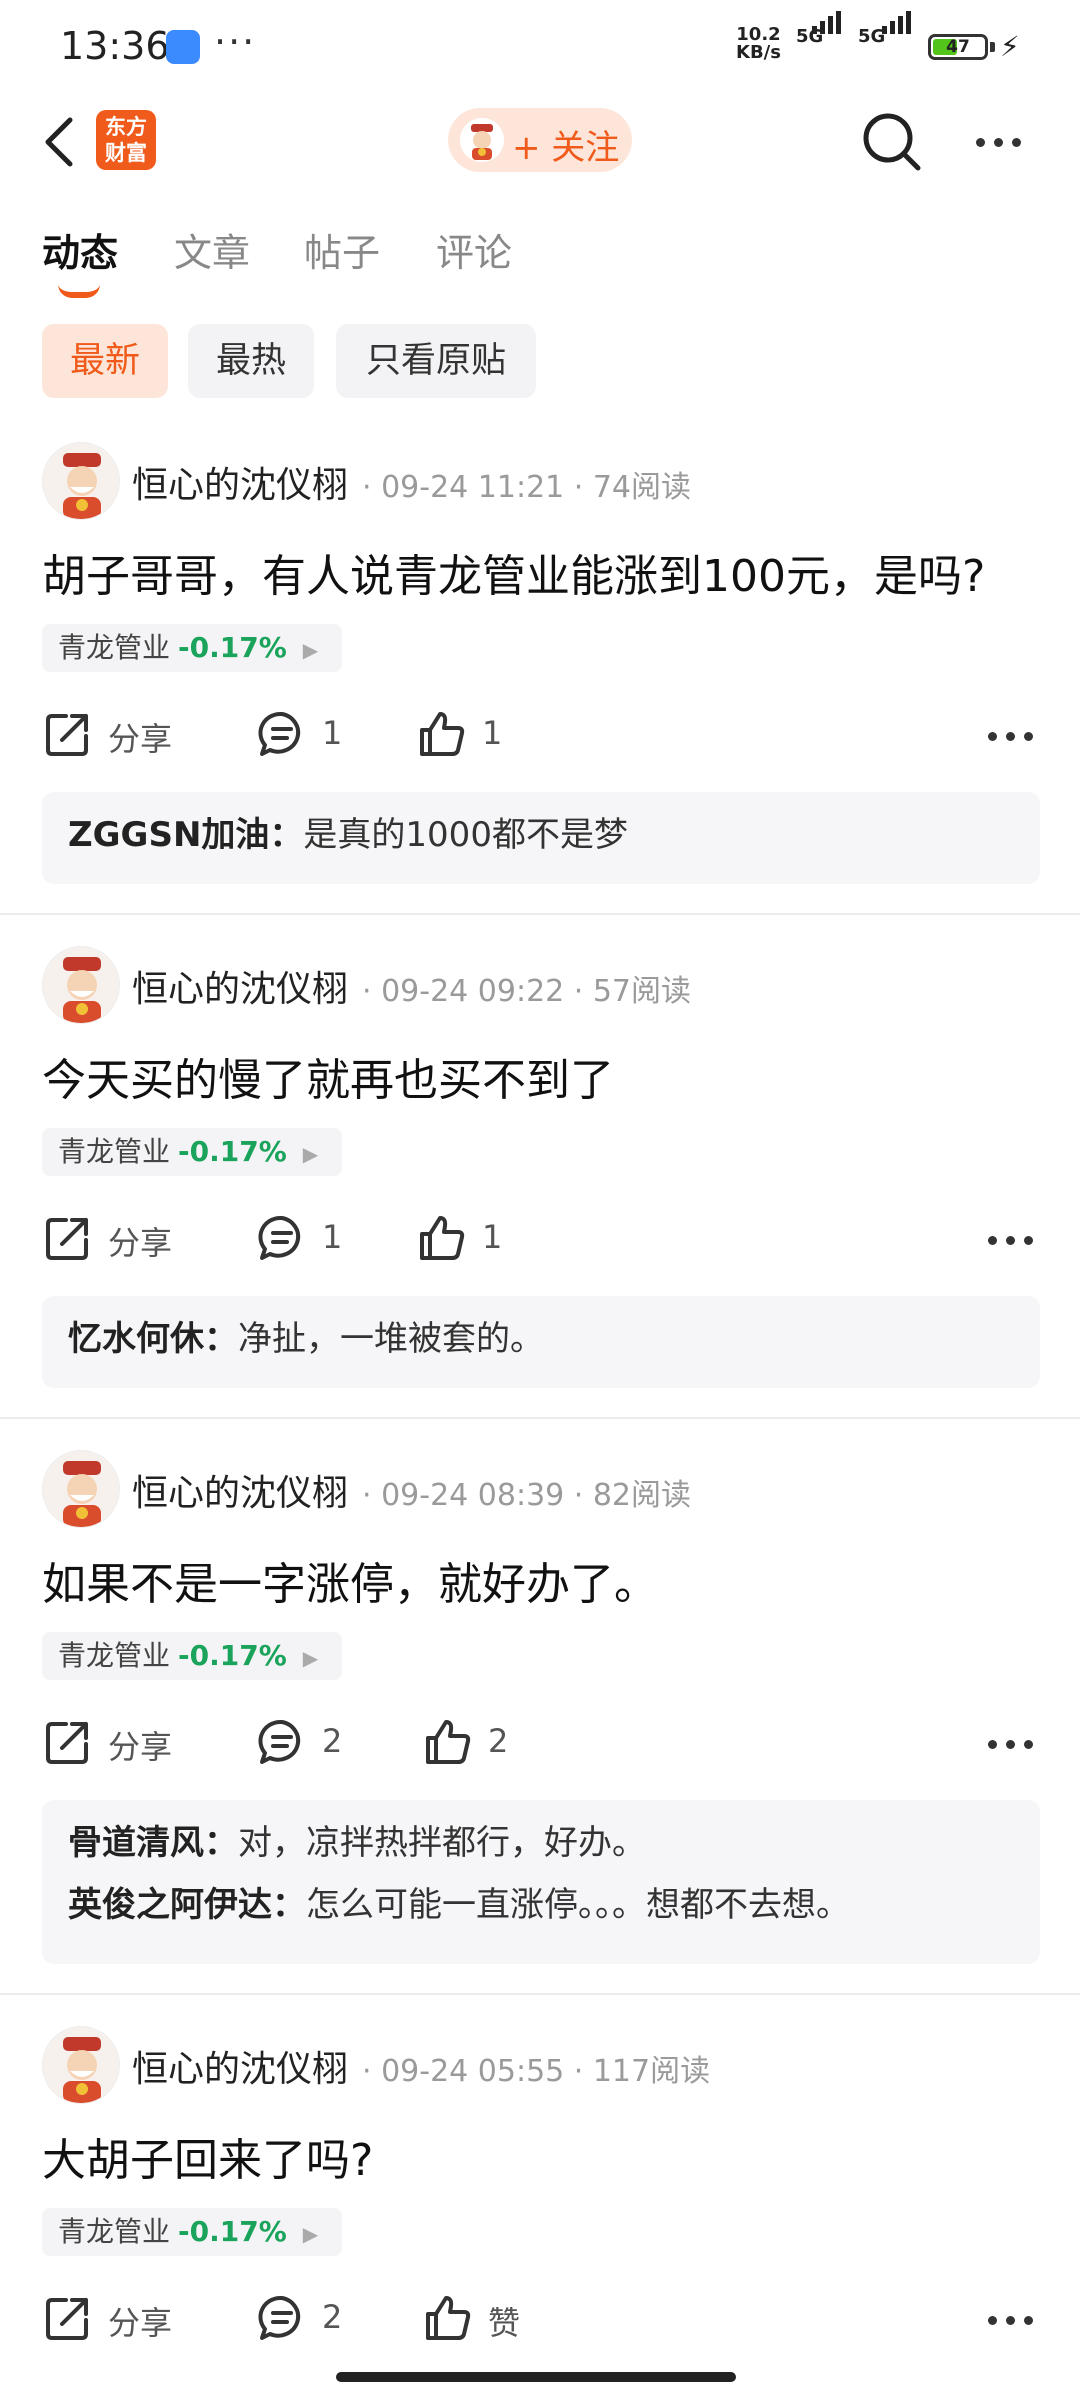 The width and height of the screenshot is (1080, 2400). Describe the element at coordinates (342, 249) in the screenshot. I see `tab-posts: 帖子` at that location.